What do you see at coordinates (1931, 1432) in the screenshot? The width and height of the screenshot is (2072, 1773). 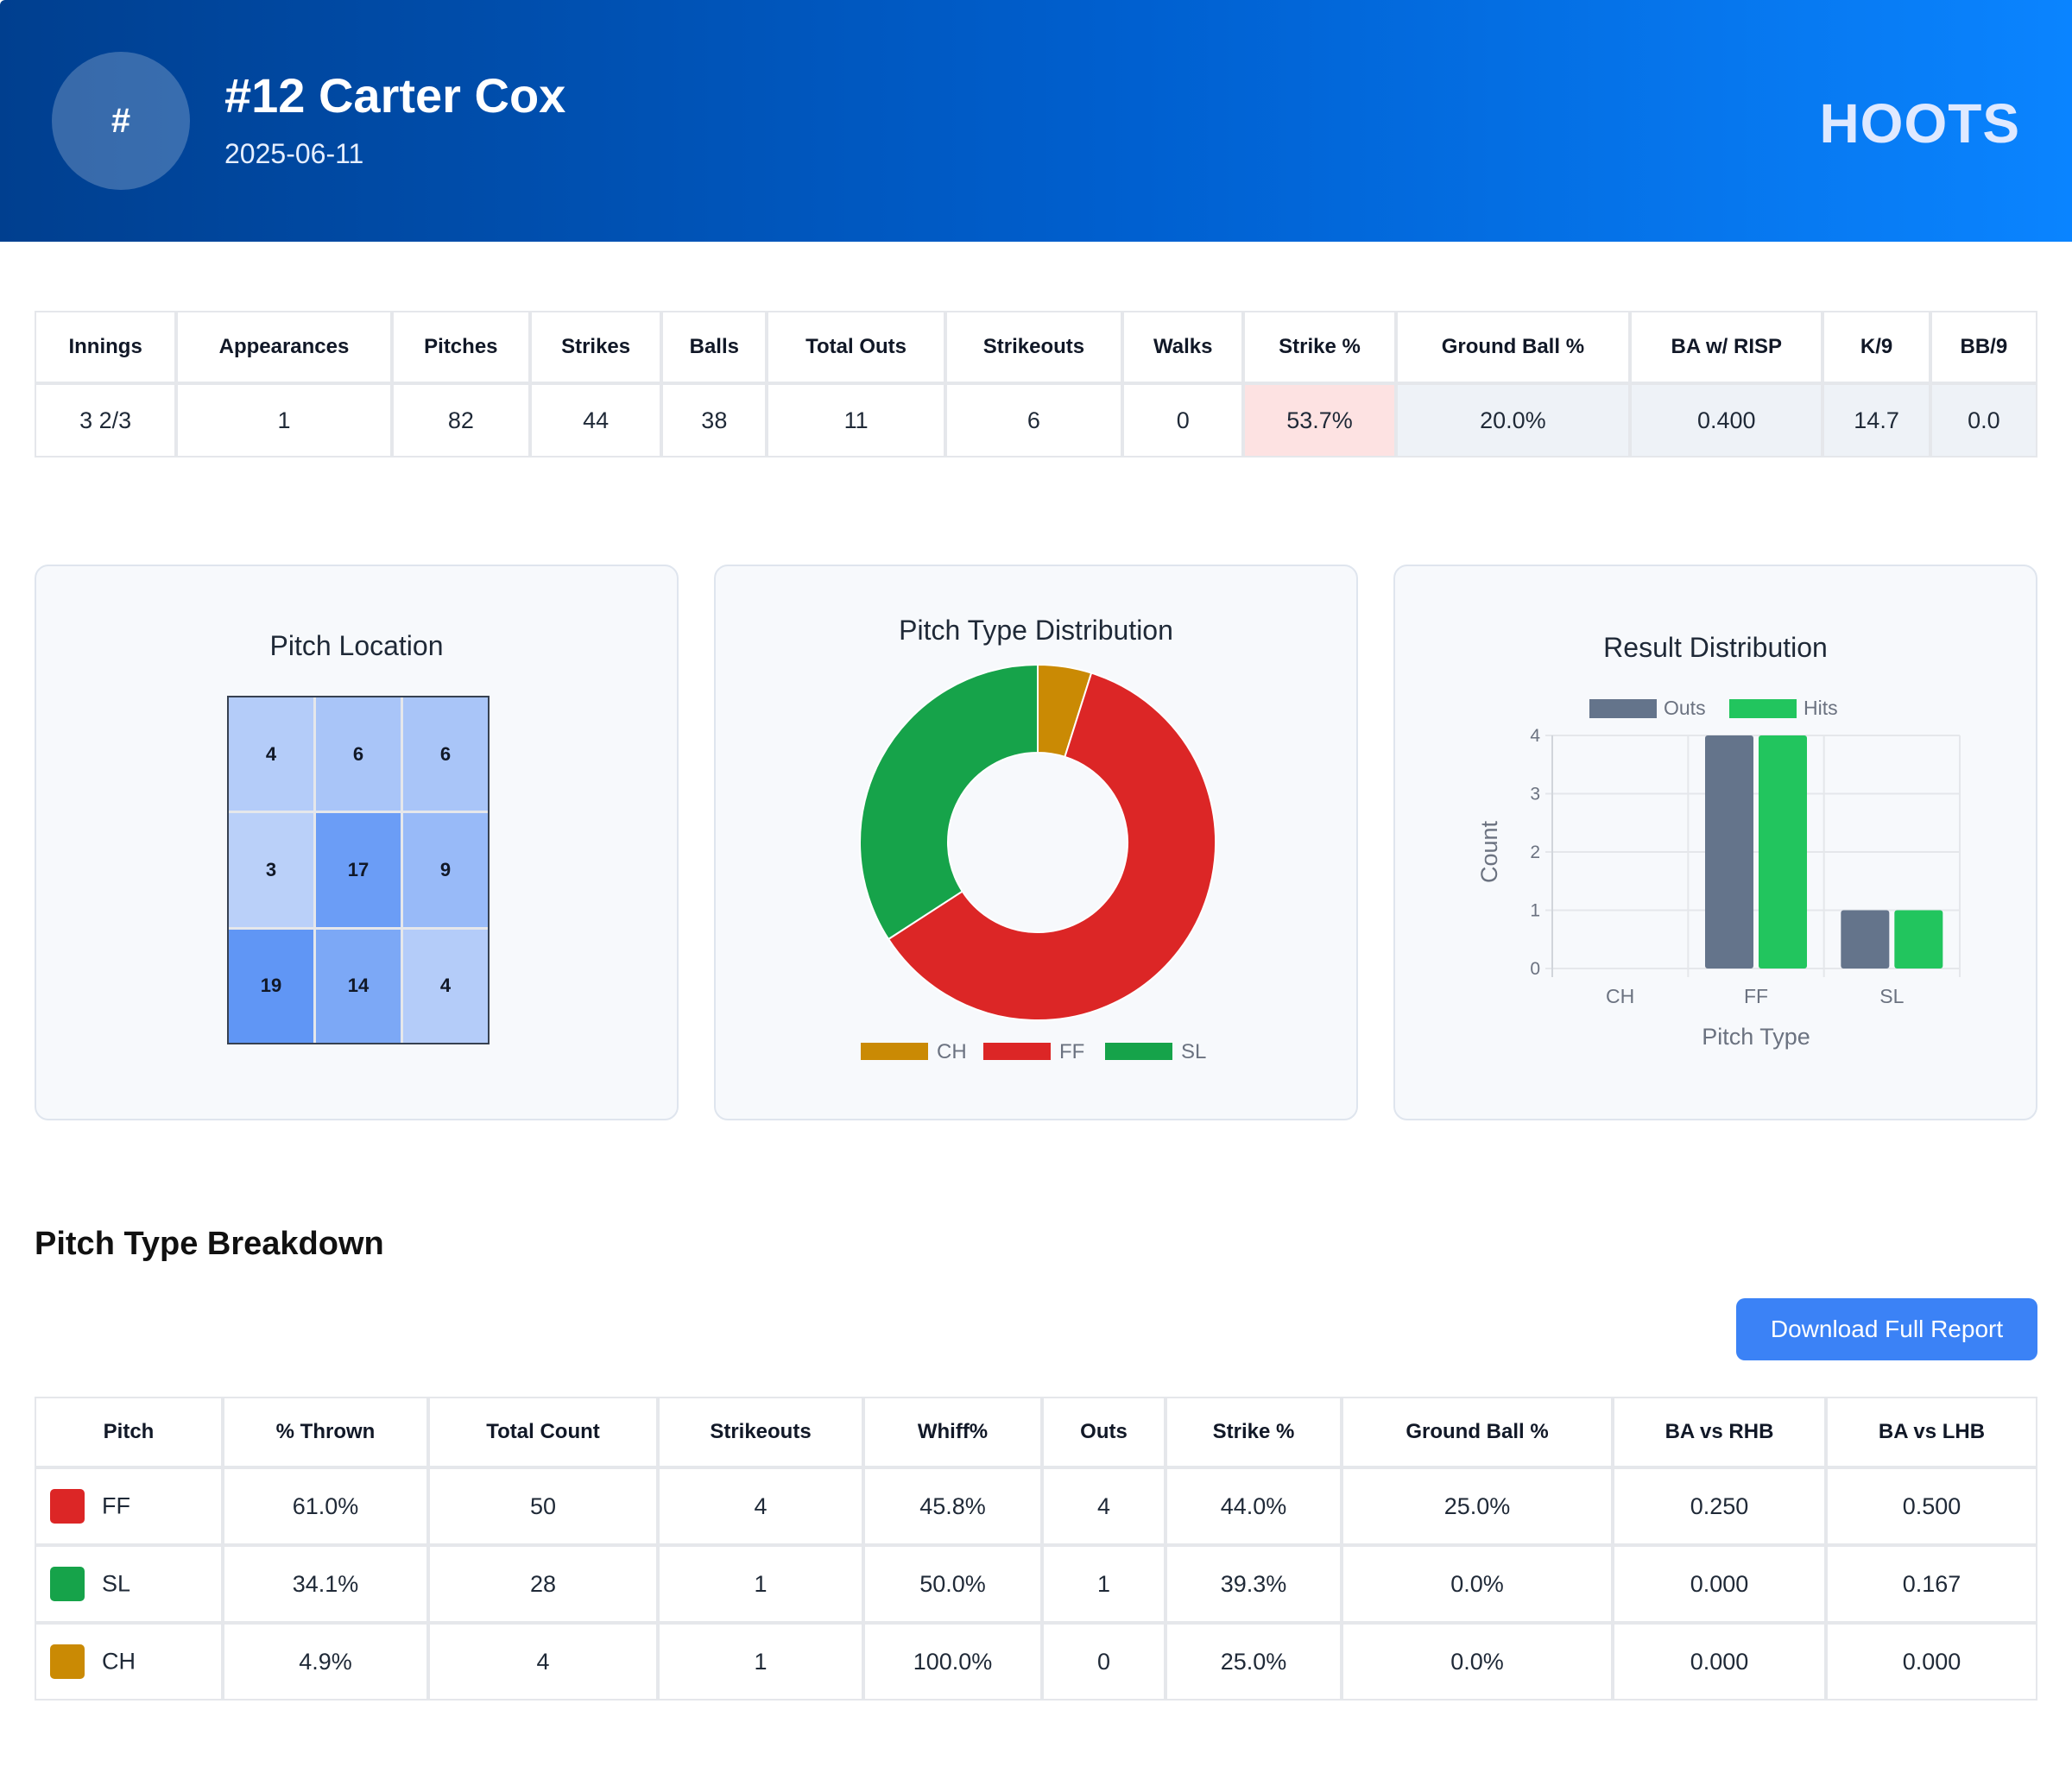 I see `breakdown-col-ba-lhb: BA vs LHB` at bounding box center [1931, 1432].